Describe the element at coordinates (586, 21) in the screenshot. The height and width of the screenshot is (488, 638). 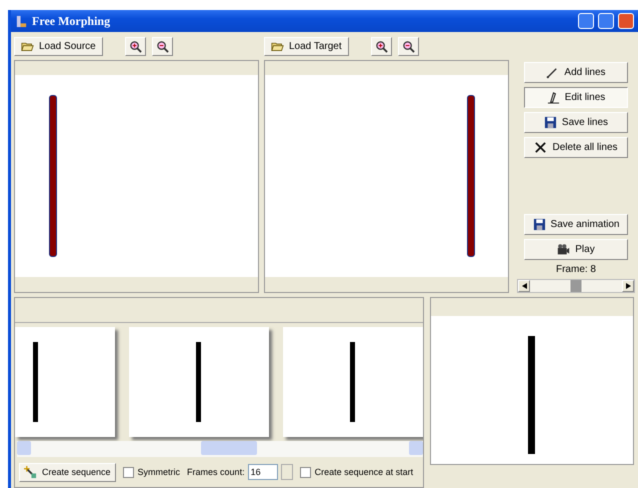
I see `minimize-button` at that location.